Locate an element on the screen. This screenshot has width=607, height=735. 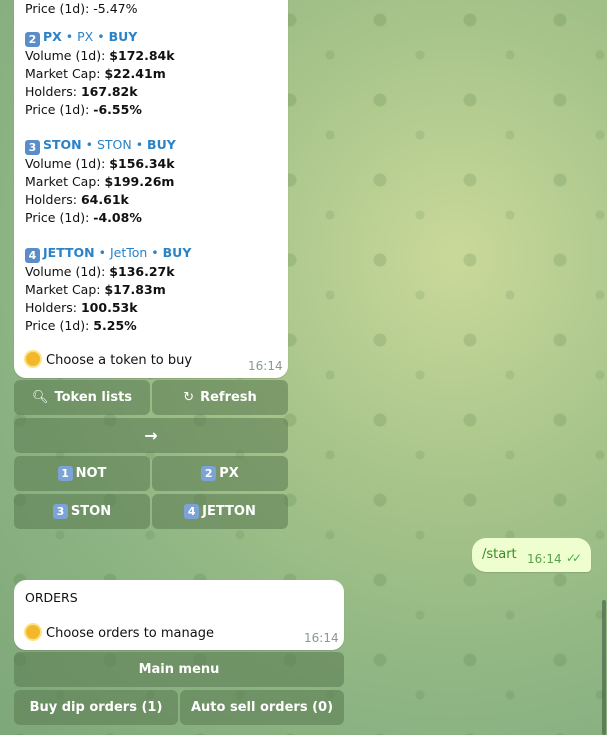
token-name-link: STON is located at coordinates (62, 144).